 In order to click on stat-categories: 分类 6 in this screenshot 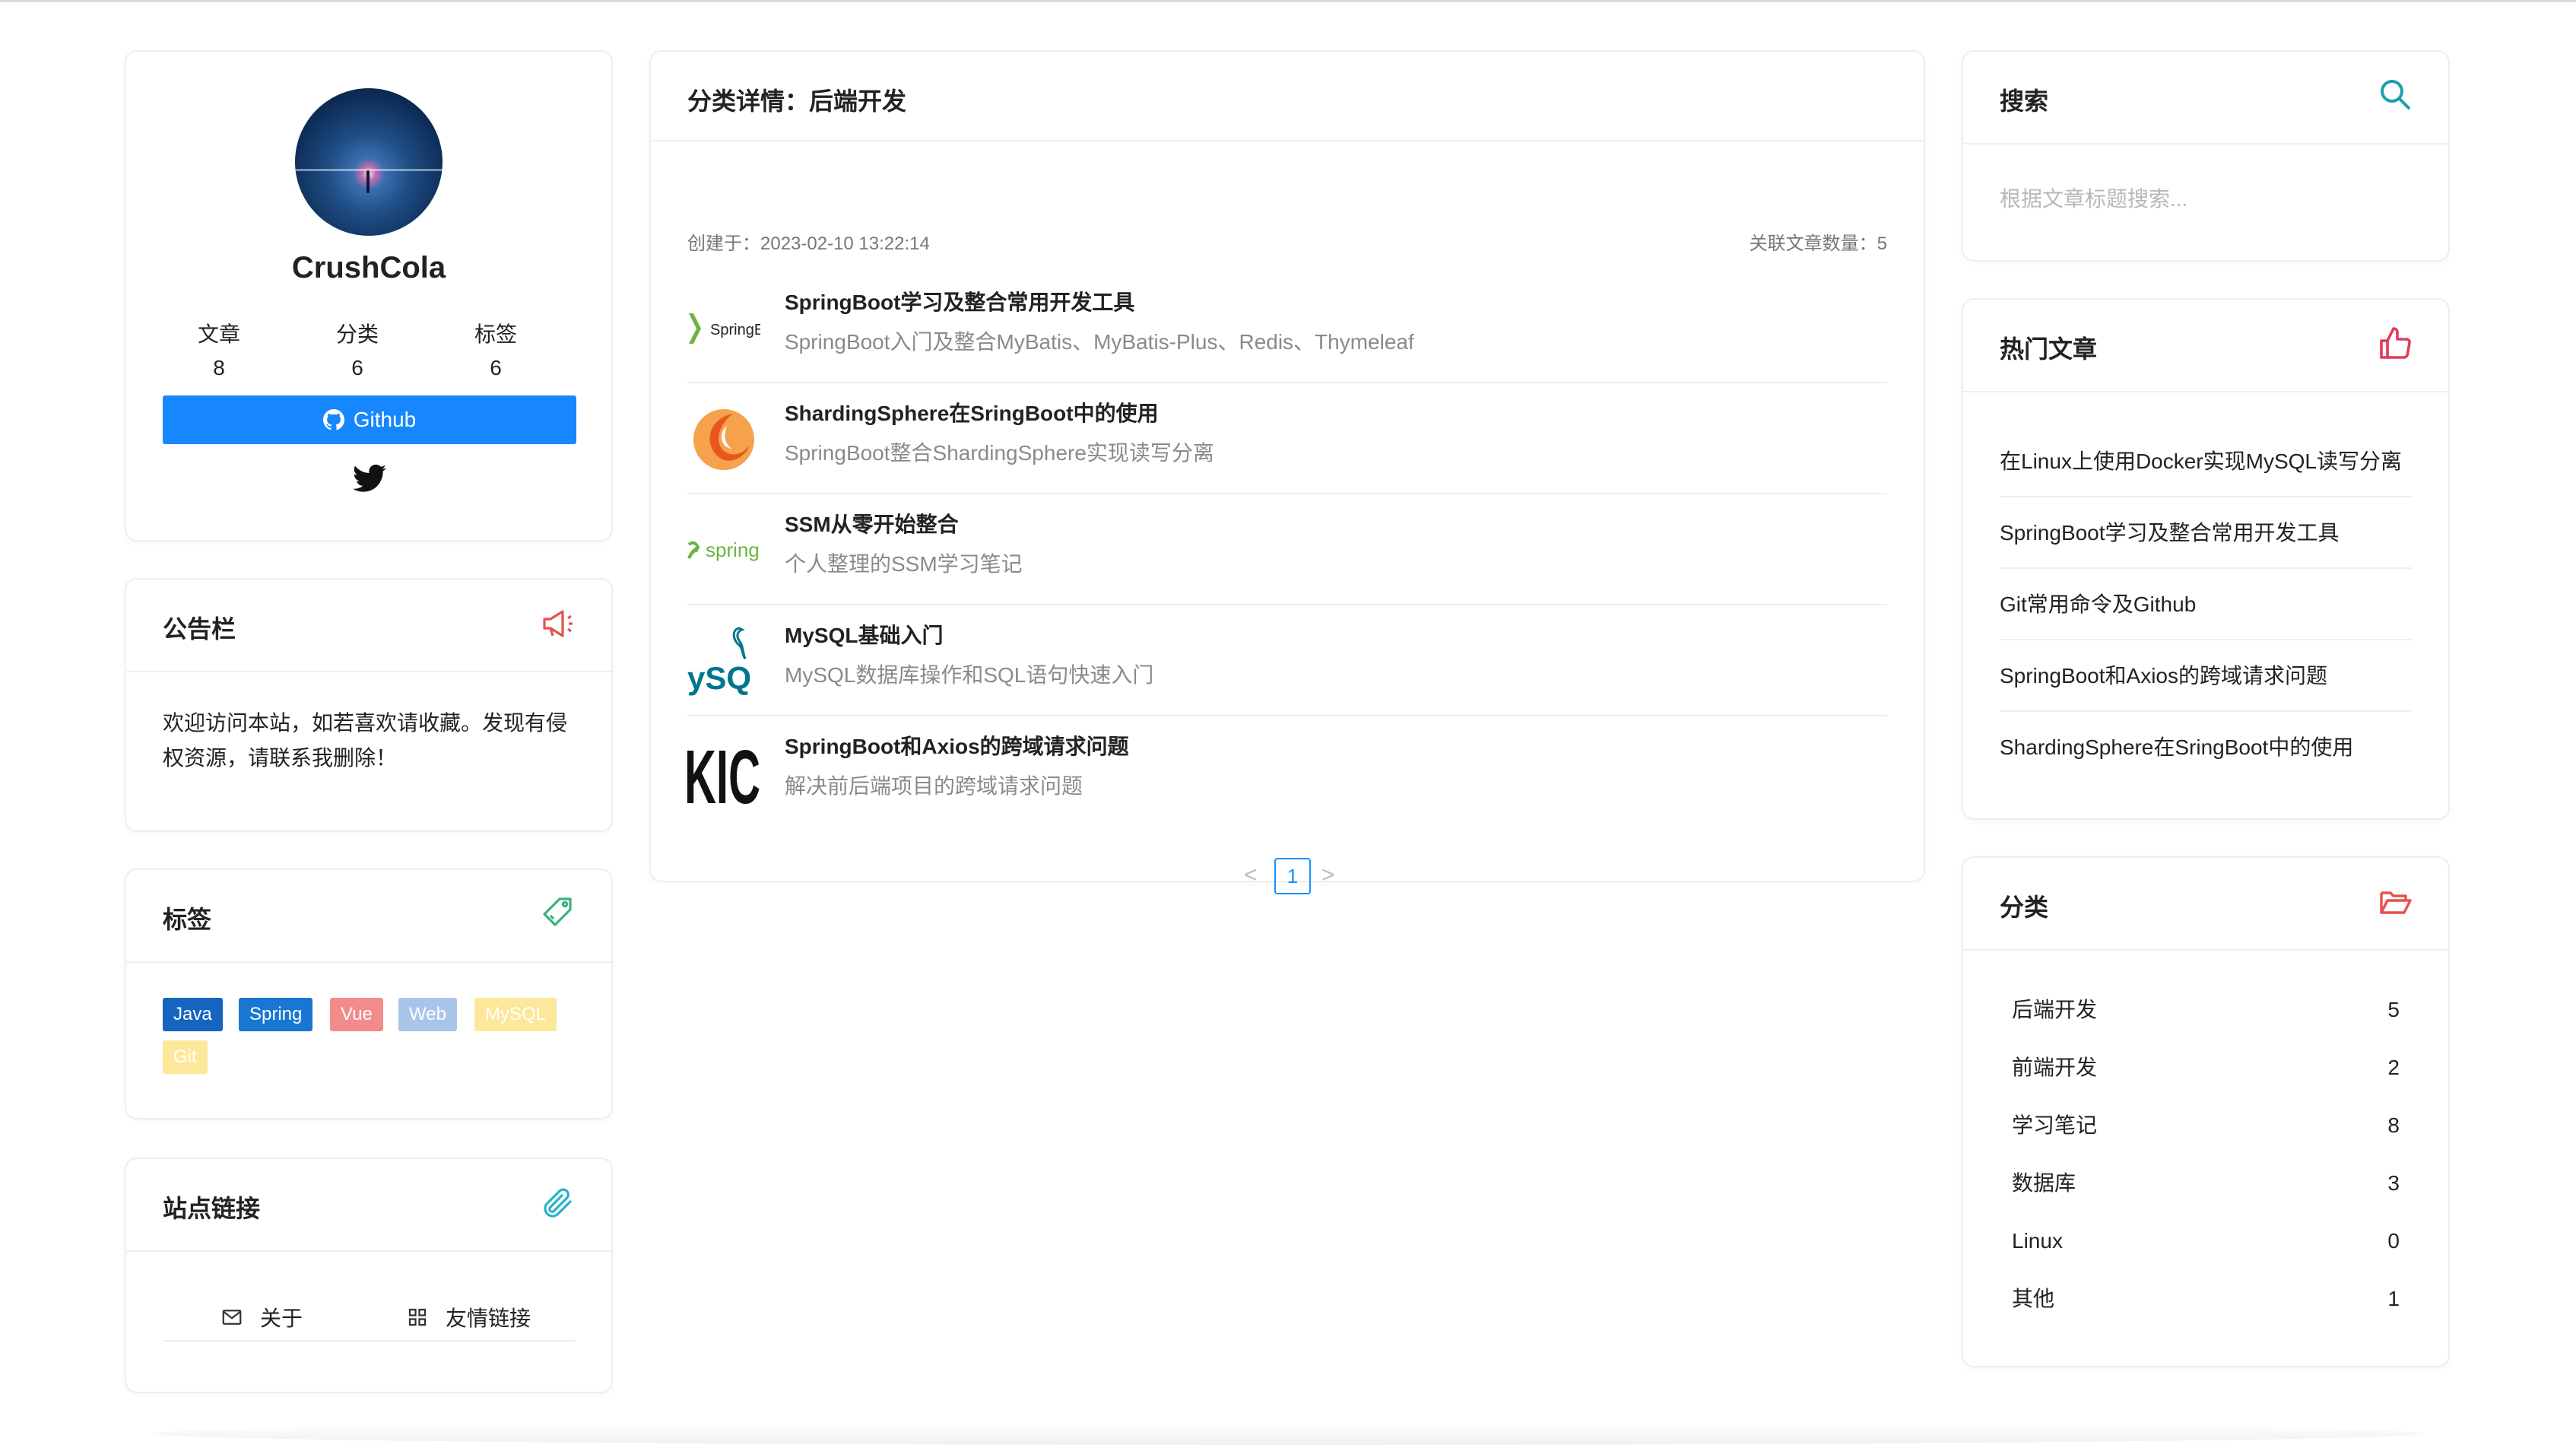, I will do `click(358, 349)`.